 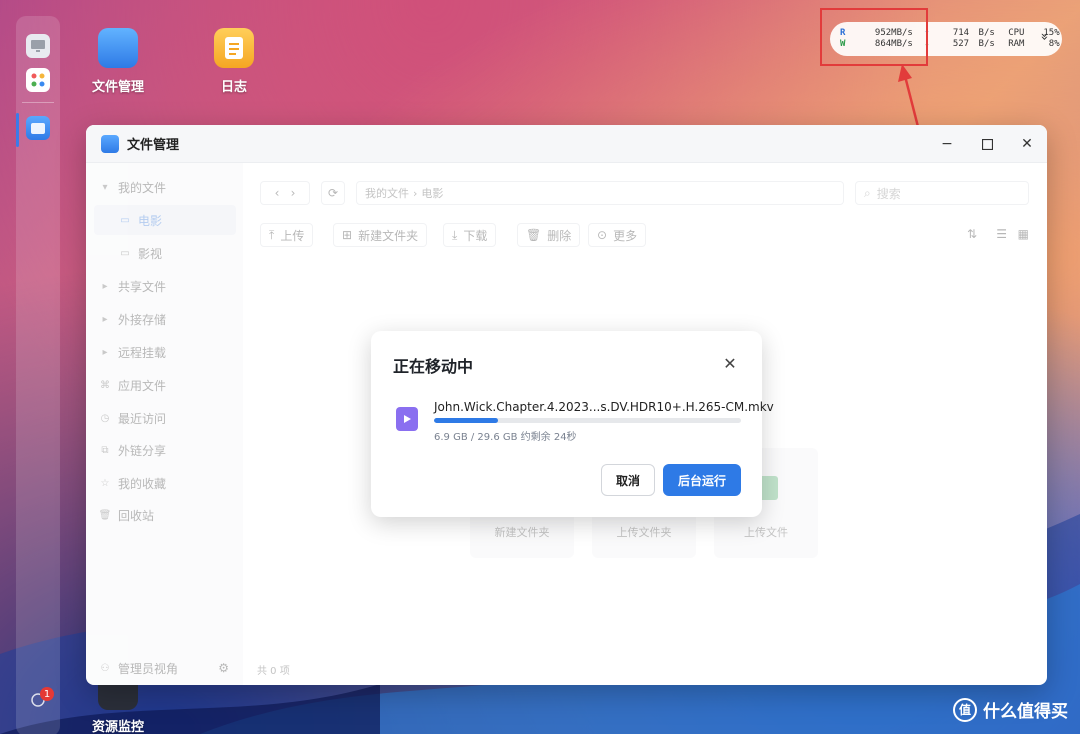 What do you see at coordinates (602, 235) in the screenshot?
I see `more-circle-icon: ⊙` at bounding box center [602, 235].